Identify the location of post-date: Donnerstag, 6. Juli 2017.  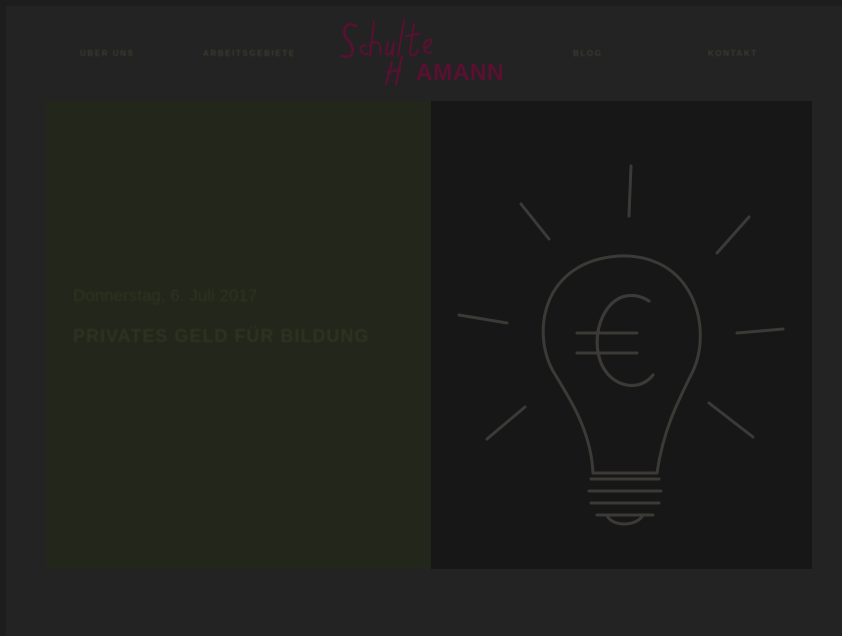
(165, 295).